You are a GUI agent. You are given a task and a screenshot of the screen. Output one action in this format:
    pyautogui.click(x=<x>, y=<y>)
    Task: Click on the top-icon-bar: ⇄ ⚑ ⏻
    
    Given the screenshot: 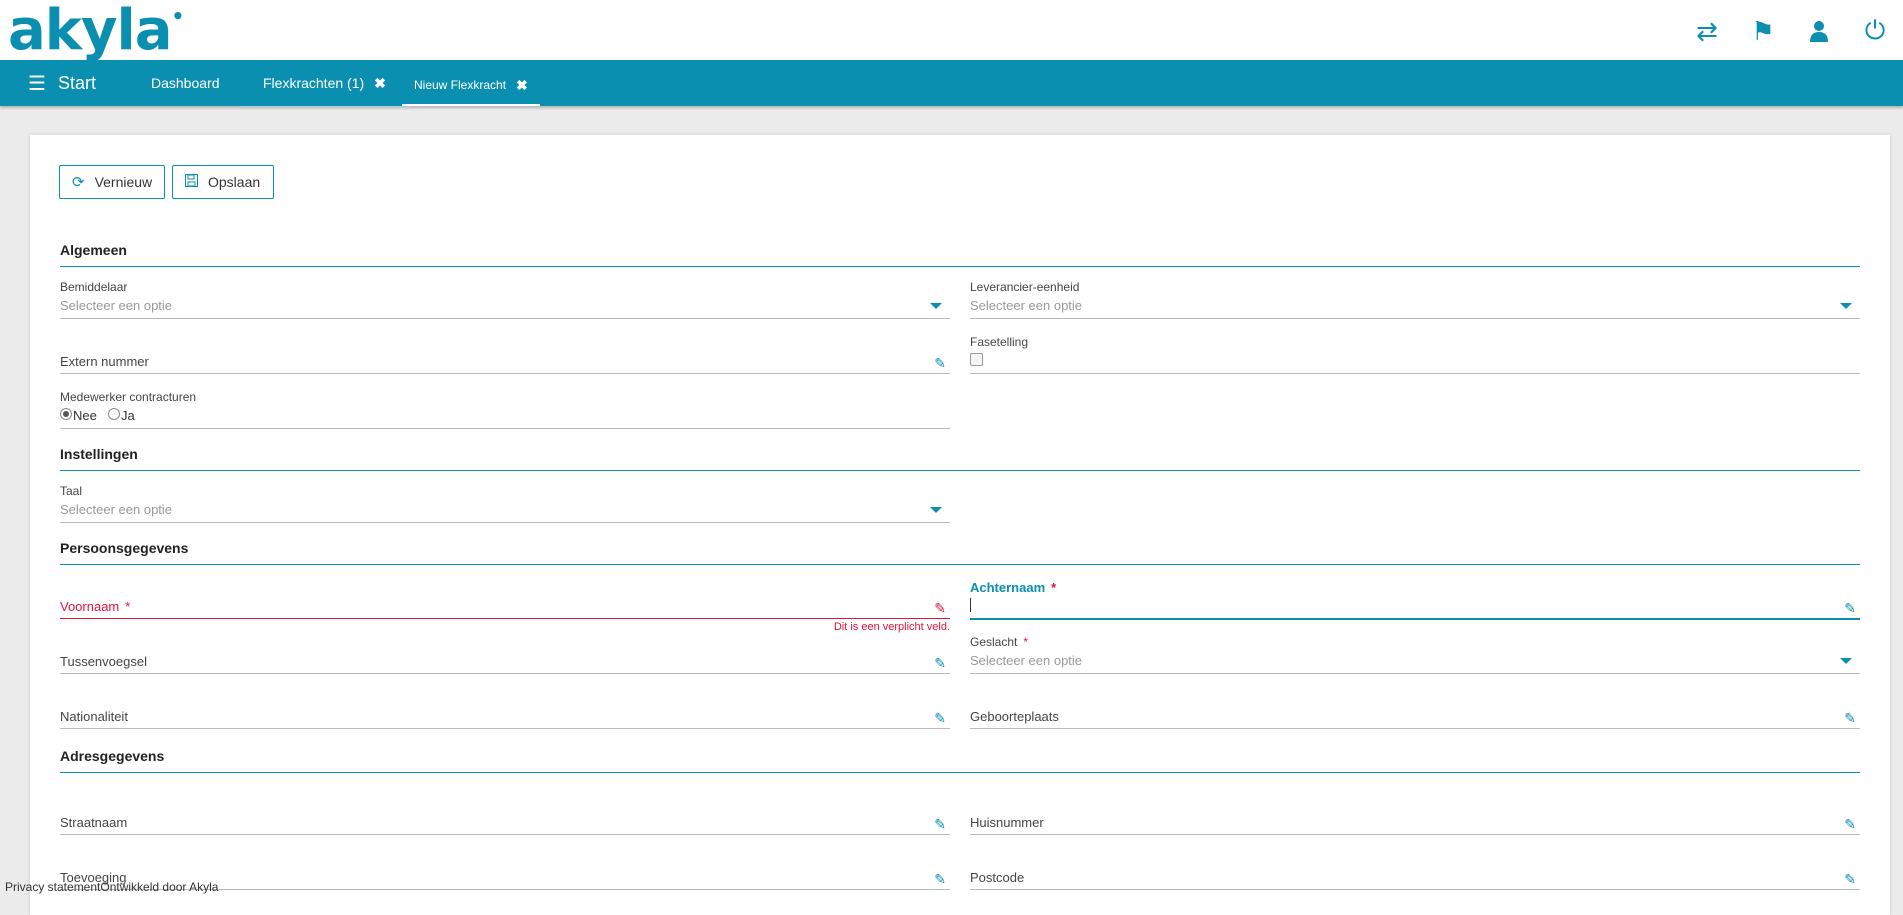 What is the action you would take?
    pyautogui.click(x=1791, y=30)
    